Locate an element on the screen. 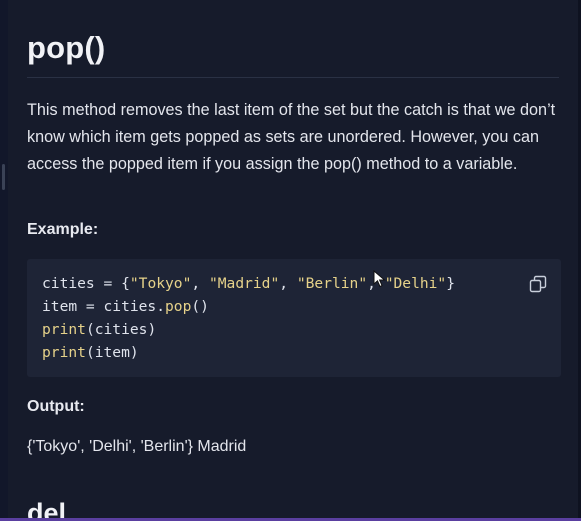  copy-button is located at coordinates (538, 284).